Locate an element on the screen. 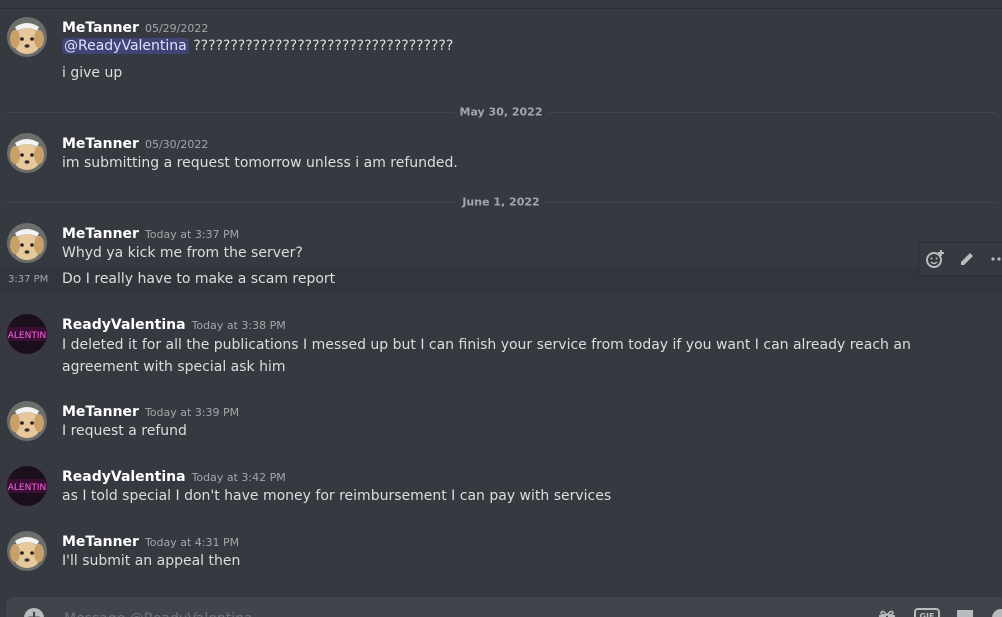 The height and width of the screenshot is (617, 1002). timestamp: 05/29/2022 is located at coordinates (176, 28).